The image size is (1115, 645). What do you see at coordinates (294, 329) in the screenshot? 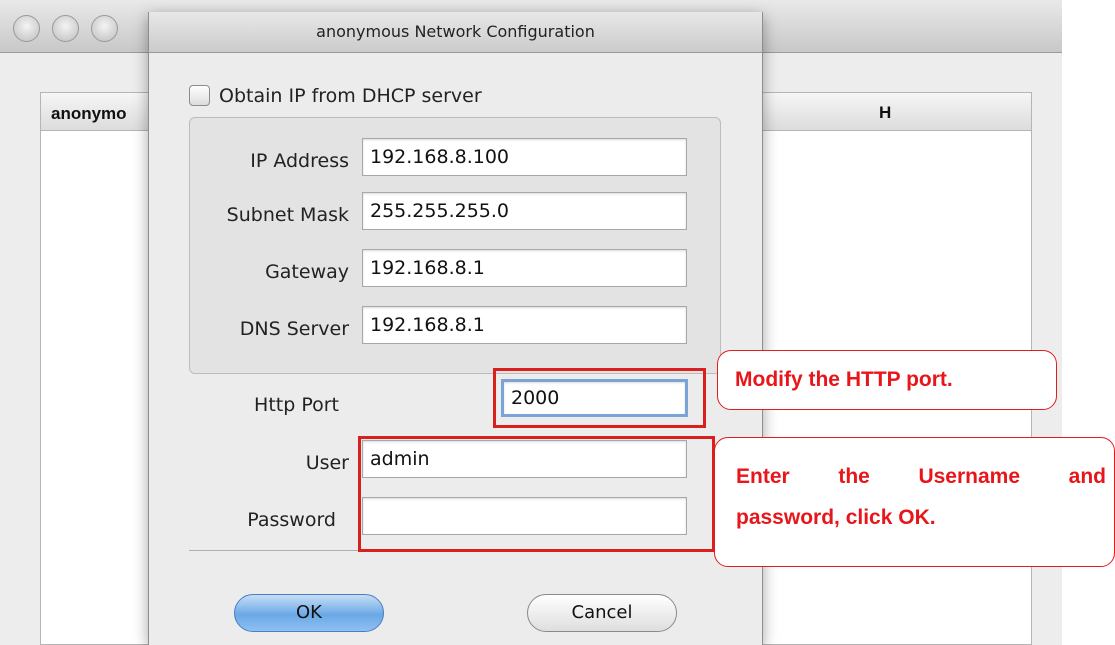
I see `dns-server-label: DNS Server` at bounding box center [294, 329].